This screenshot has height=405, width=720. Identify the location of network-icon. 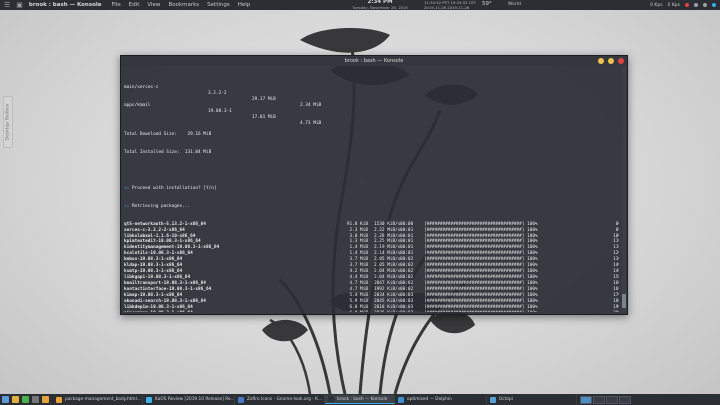
(705, 5).